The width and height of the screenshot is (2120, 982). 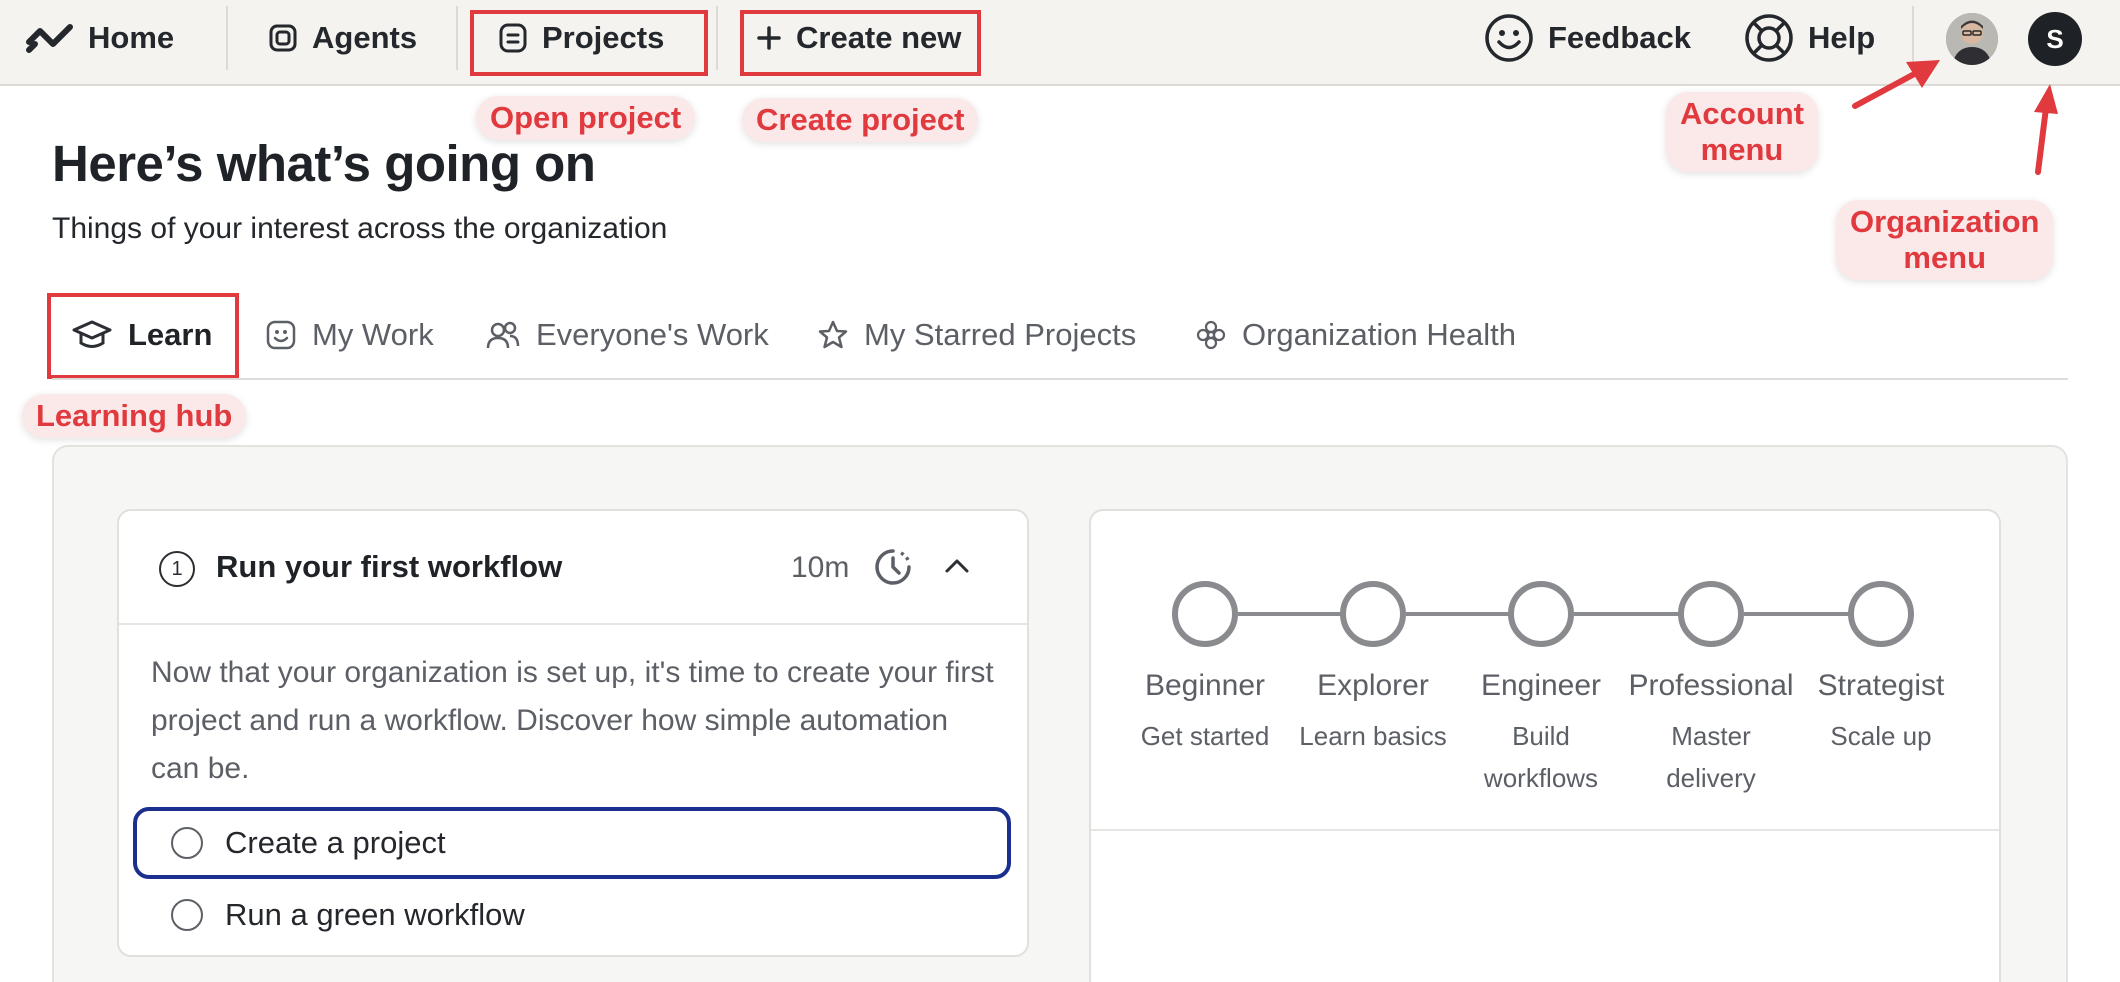 What do you see at coordinates (573, 568) in the screenshot?
I see `workflow-card-header: 1 Run your first workflow 10m` at bounding box center [573, 568].